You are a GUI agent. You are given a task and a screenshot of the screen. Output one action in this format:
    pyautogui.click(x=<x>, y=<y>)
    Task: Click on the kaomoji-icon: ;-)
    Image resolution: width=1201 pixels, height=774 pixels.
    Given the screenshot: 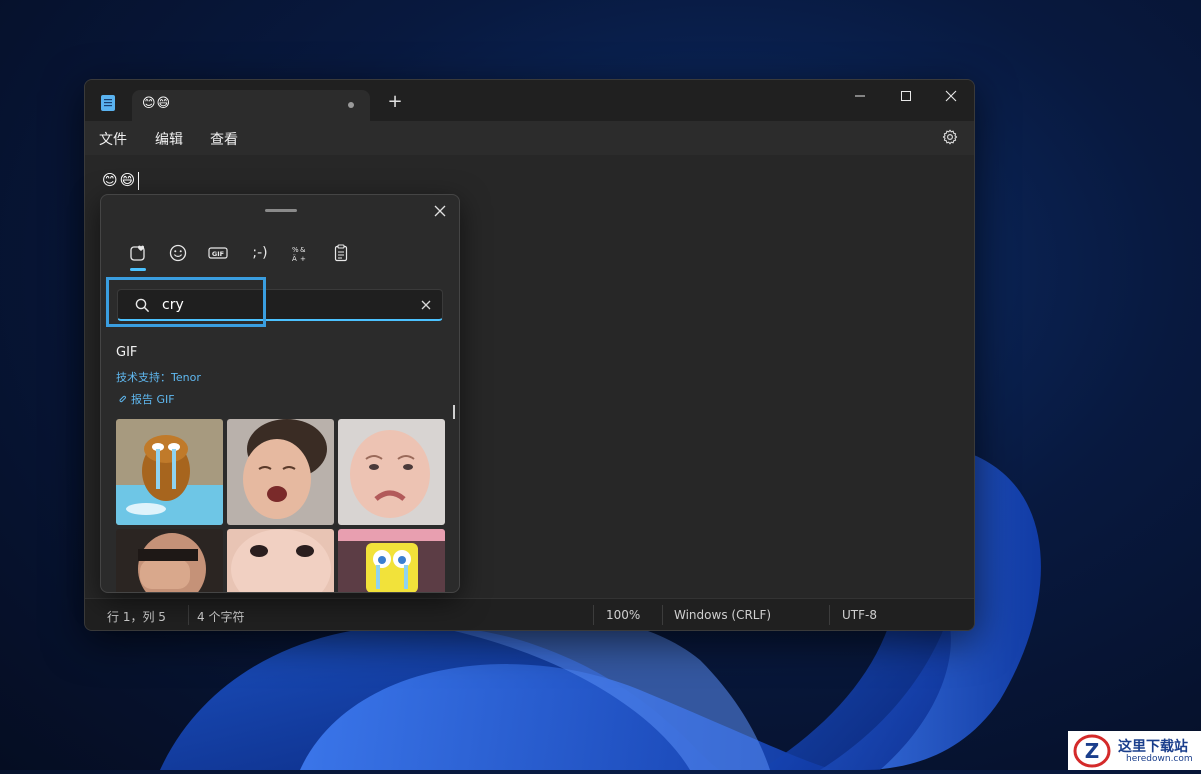 What is the action you would take?
    pyautogui.click(x=260, y=253)
    